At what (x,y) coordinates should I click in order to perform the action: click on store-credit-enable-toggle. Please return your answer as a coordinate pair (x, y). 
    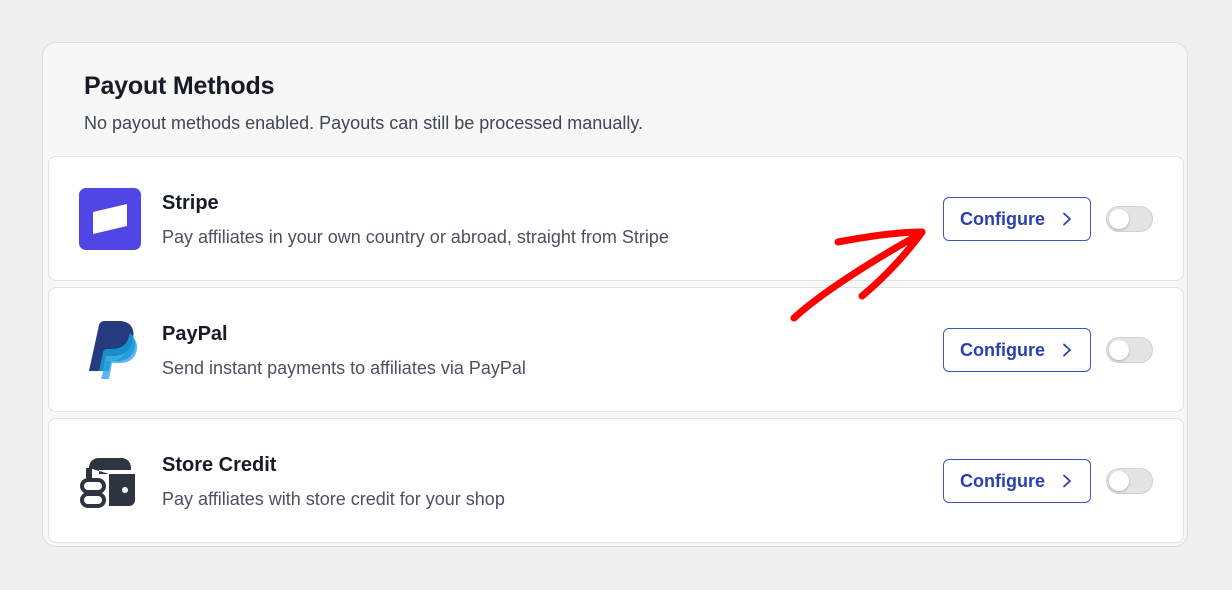
    Looking at the image, I should click on (1129, 481).